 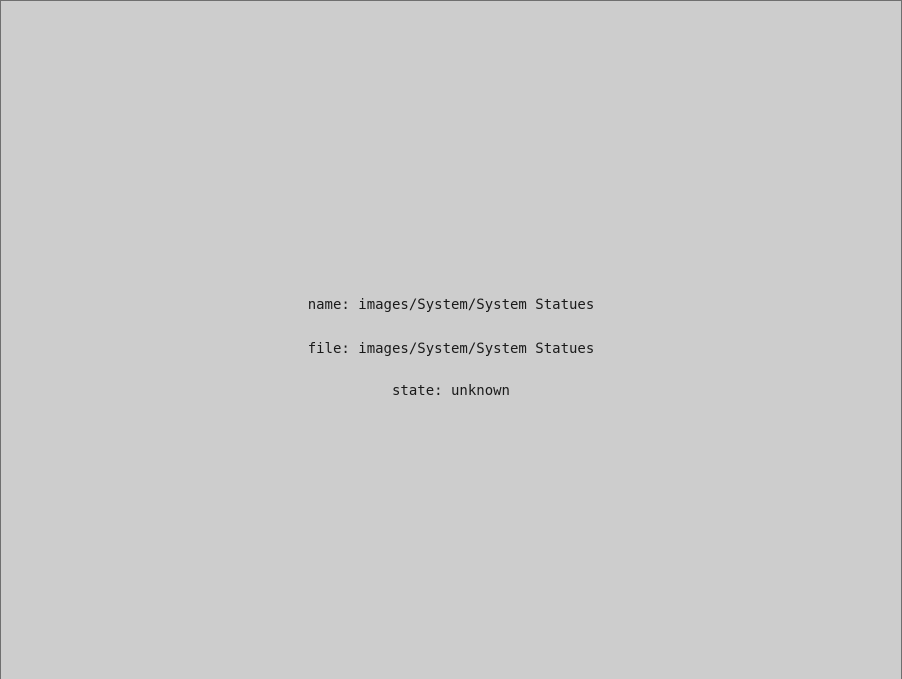 I want to click on image-name-text: name: images/System/System Statues, so click(x=451, y=305).